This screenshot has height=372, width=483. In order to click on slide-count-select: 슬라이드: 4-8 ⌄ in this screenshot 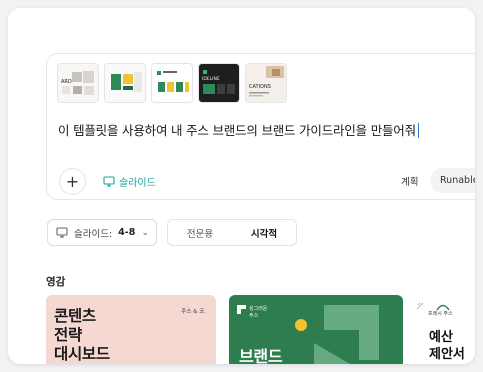, I will do `click(102, 232)`.